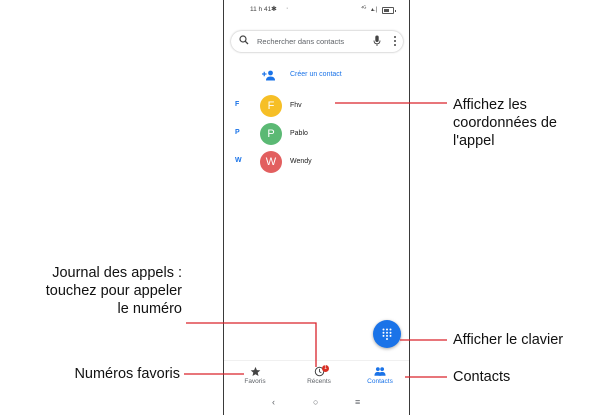 The width and height of the screenshot is (597, 415). I want to click on back-icon: ‹, so click(273, 402).